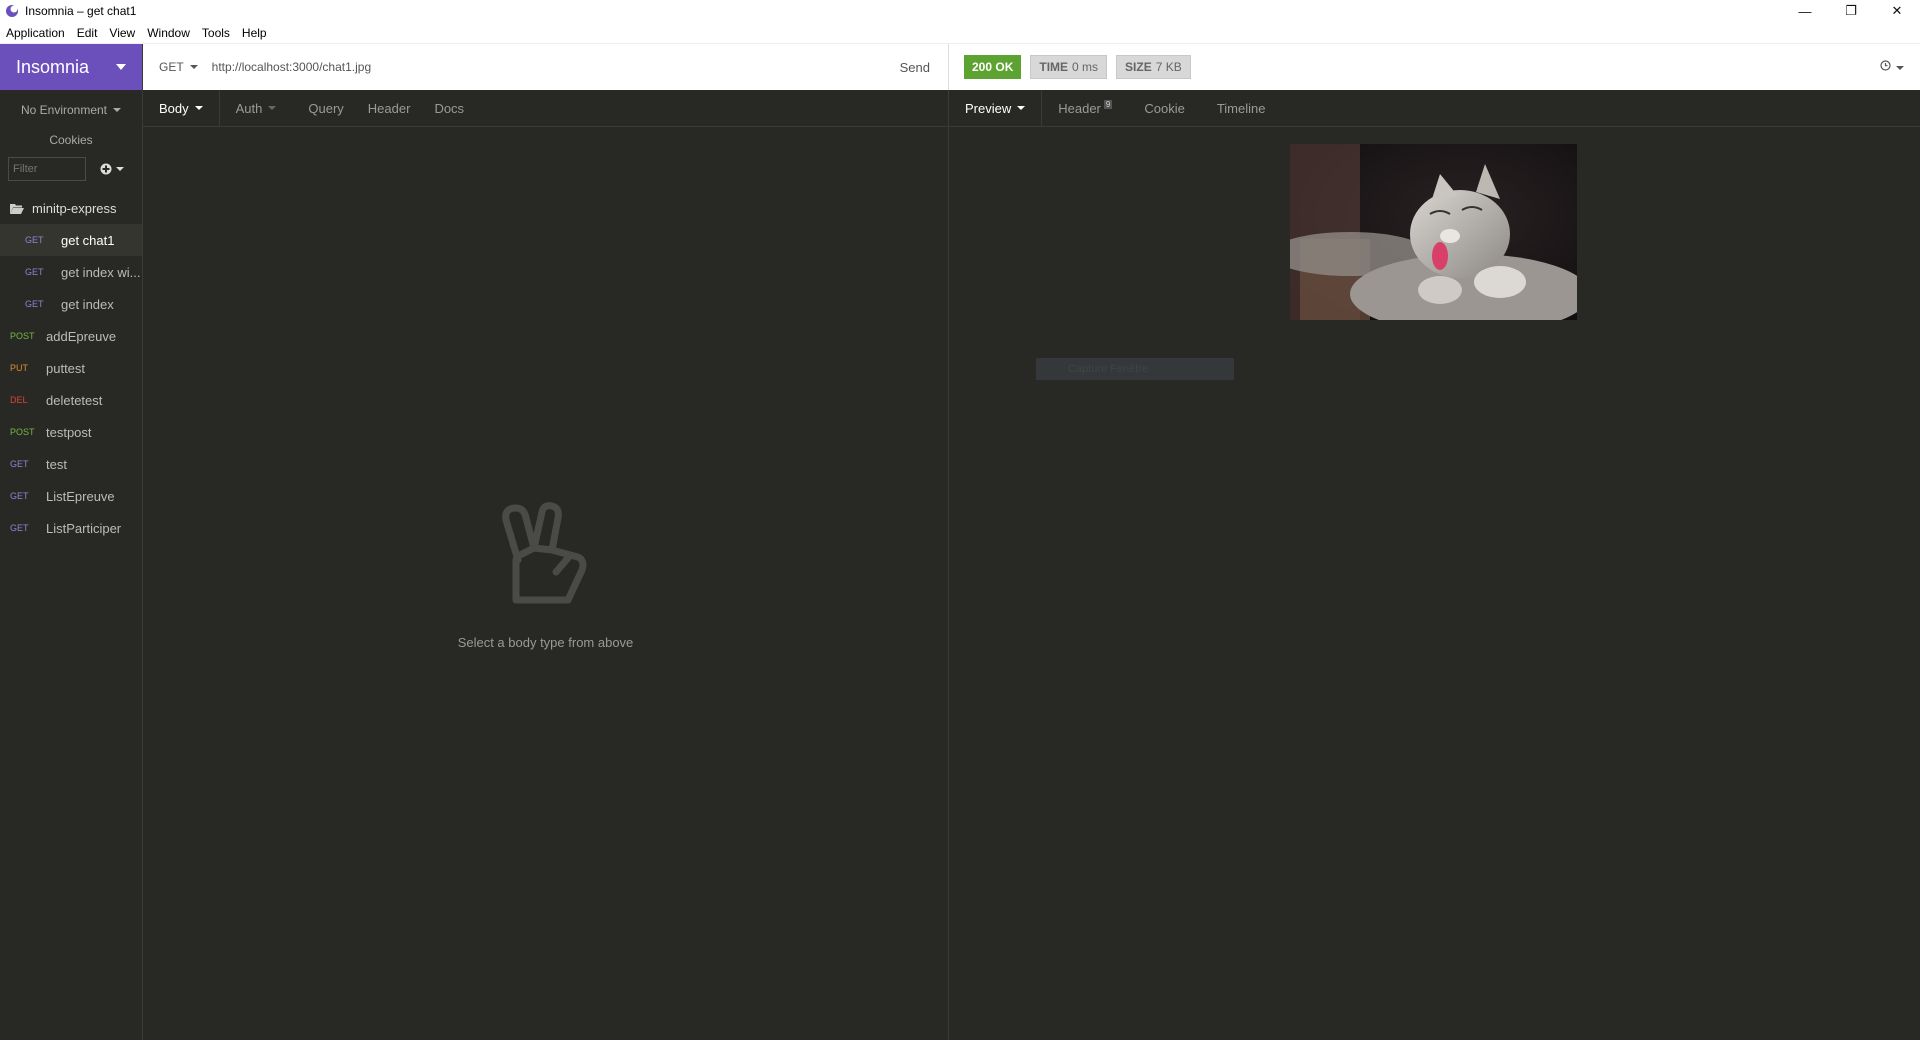 This screenshot has height=1040, width=1920. I want to click on add-request-button, so click(112, 169).